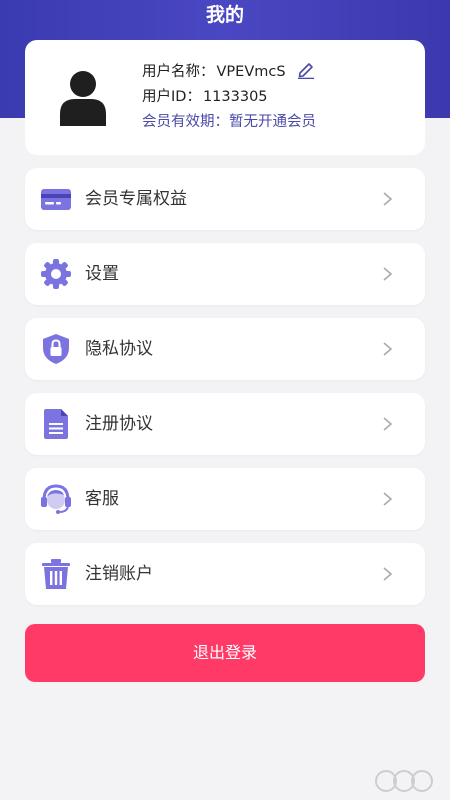 This screenshot has width=450, height=800. Describe the element at coordinates (136, 199) in the screenshot. I see `menu-label: 会员专属权益` at that location.